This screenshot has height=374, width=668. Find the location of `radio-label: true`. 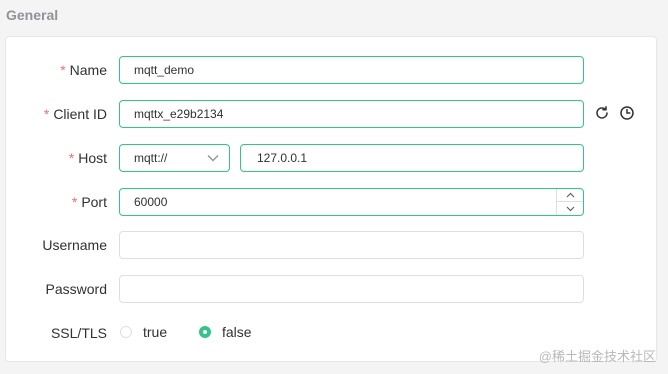

radio-label: true is located at coordinates (155, 332).